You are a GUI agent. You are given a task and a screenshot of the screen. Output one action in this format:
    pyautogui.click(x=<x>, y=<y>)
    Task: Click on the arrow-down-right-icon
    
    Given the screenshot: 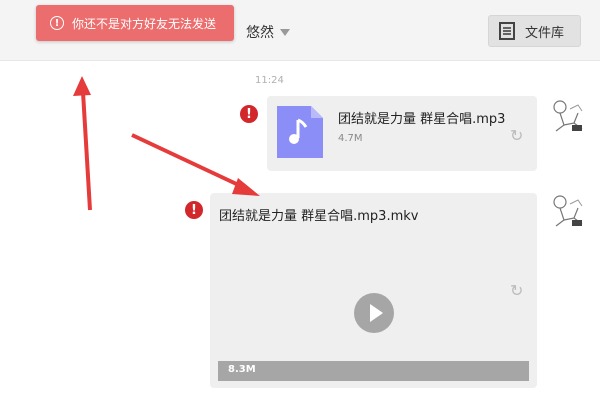 What is the action you would take?
    pyautogui.click(x=195, y=164)
    